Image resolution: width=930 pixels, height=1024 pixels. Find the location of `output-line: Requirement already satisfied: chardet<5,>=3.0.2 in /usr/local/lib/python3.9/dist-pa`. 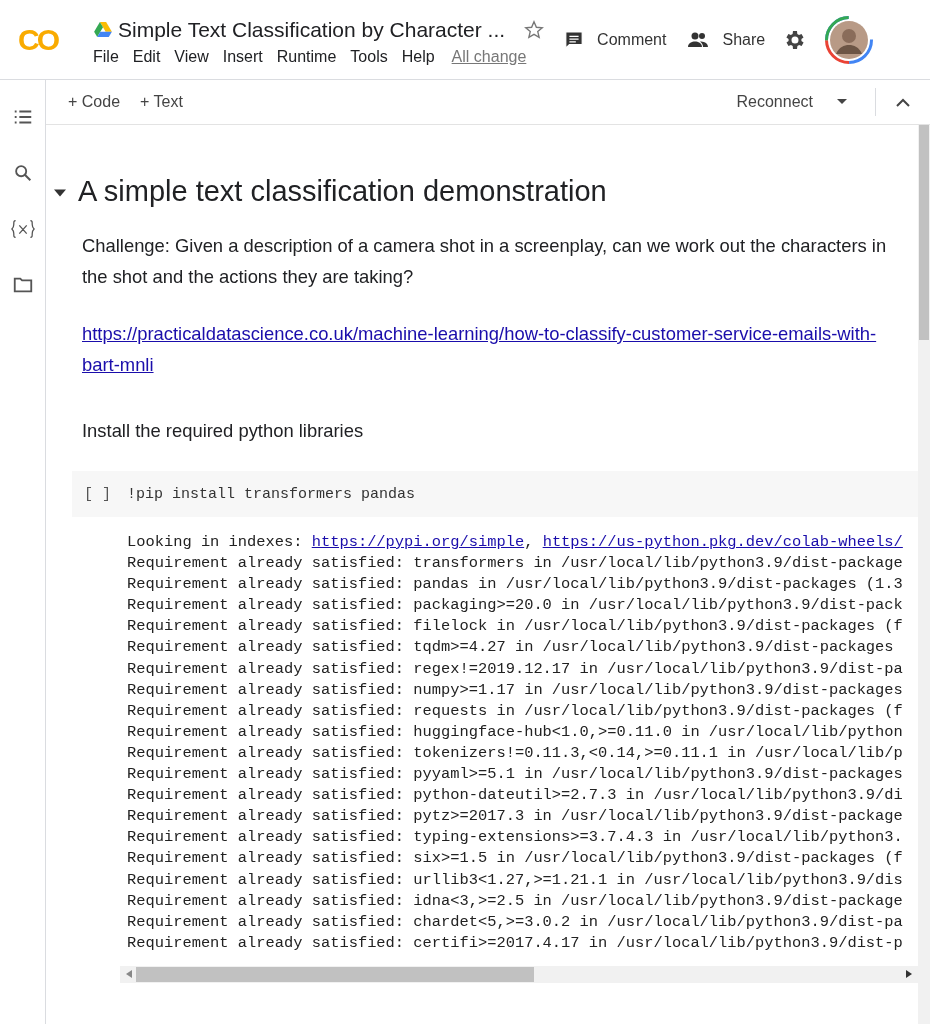

output-line: Requirement already satisfied: chardet<5,>=3.0.2 in /usr/local/lib/python3.9/dist-pa is located at coordinates (515, 922).